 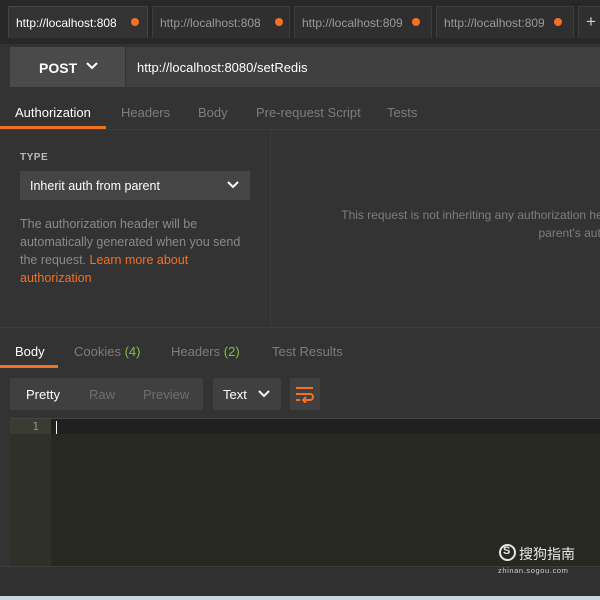 I want to click on response-divider, so click(x=300, y=327).